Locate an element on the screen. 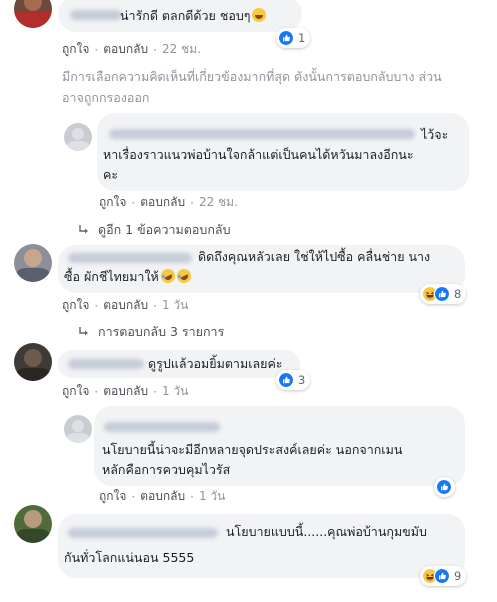 This screenshot has width=497, height=602. comment-text: หลักคือการควบคุมไวรัส is located at coordinates (166, 469).